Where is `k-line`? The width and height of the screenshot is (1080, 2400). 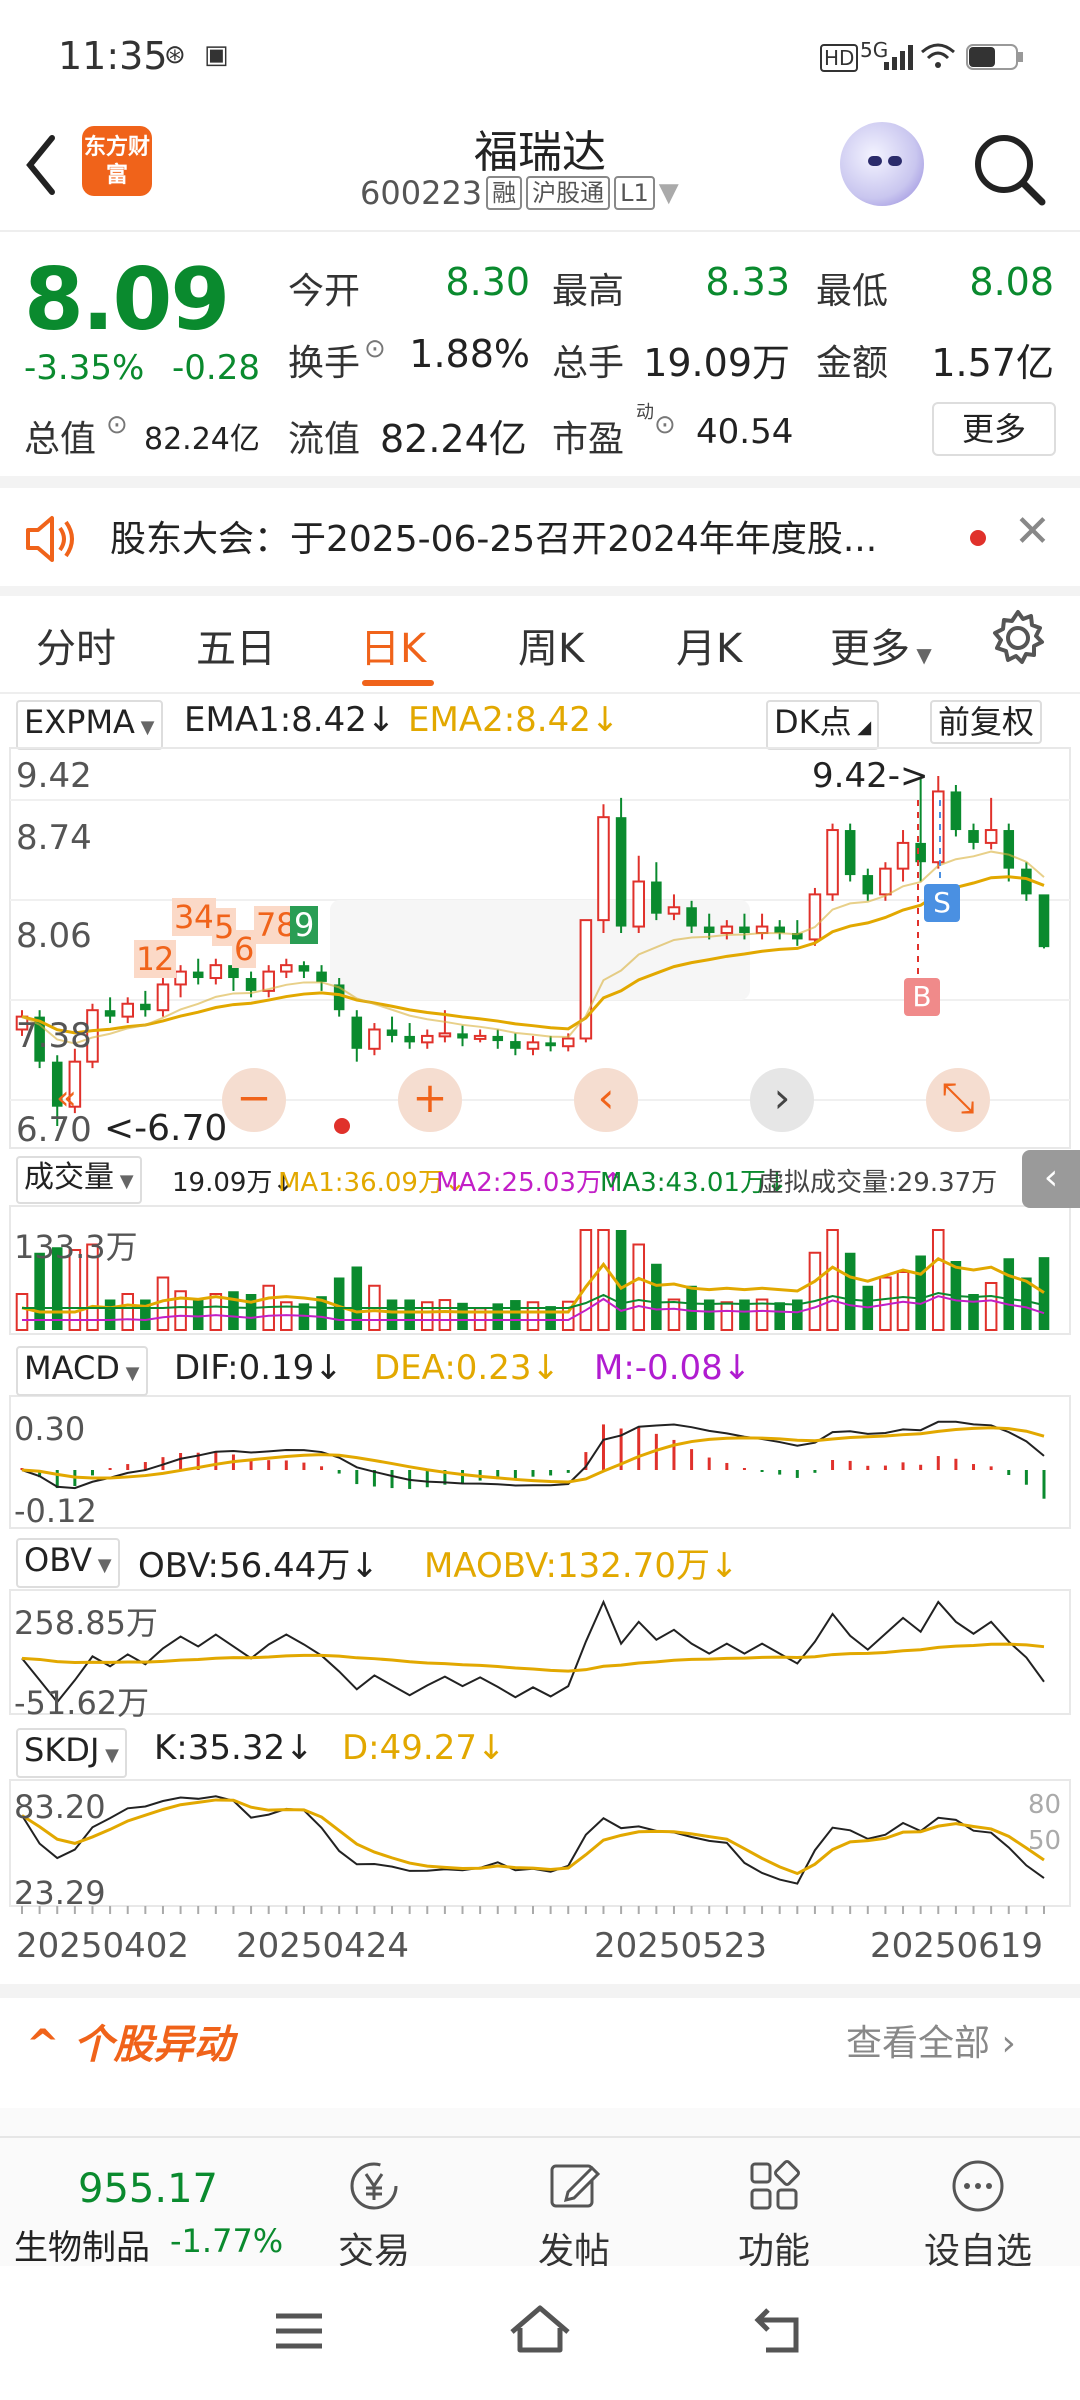 k-line is located at coordinates (533, 1840).